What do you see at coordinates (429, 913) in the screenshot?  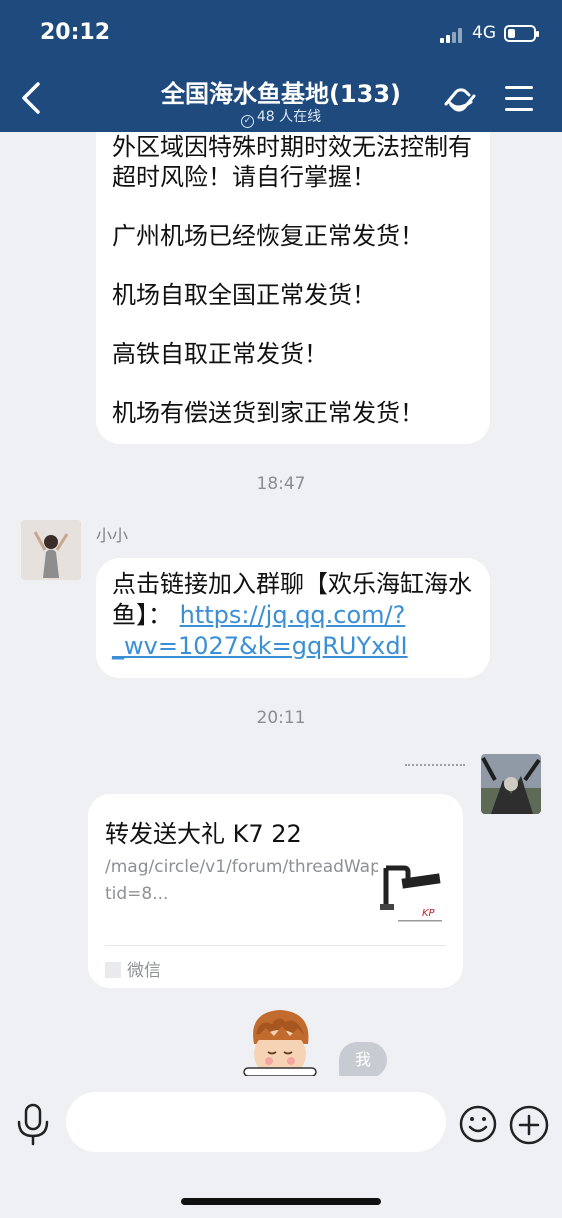 I see `svg-text: KP` at bounding box center [429, 913].